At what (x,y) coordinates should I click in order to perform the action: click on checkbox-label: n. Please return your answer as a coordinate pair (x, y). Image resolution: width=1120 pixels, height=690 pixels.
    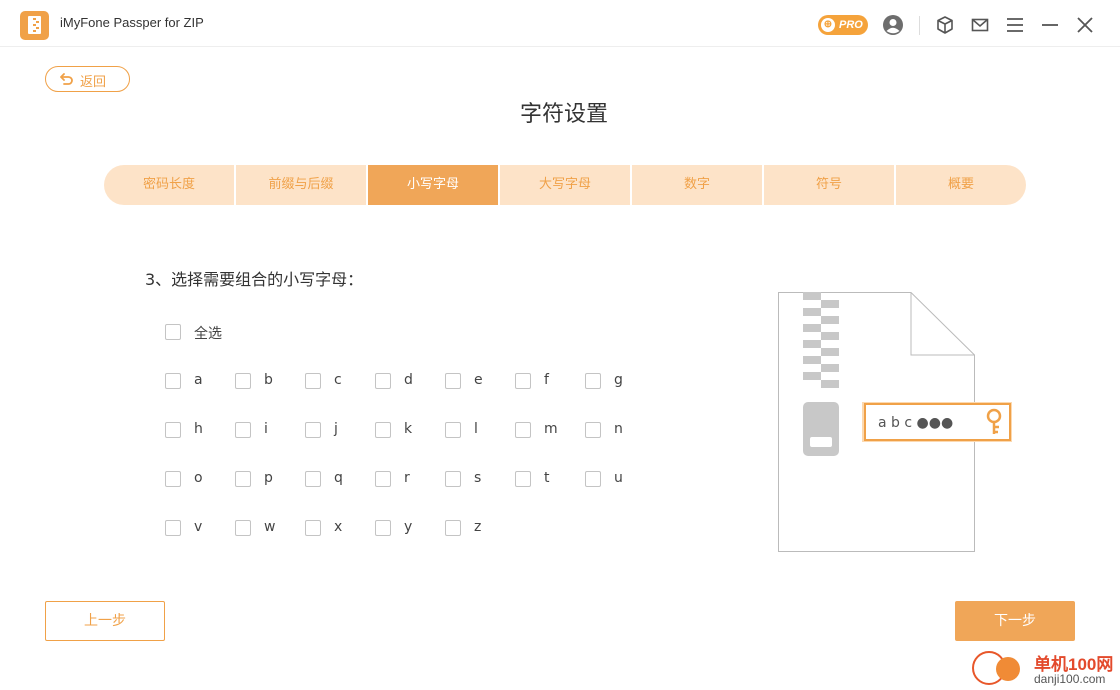
    Looking at the image, I should click on (618, 429).